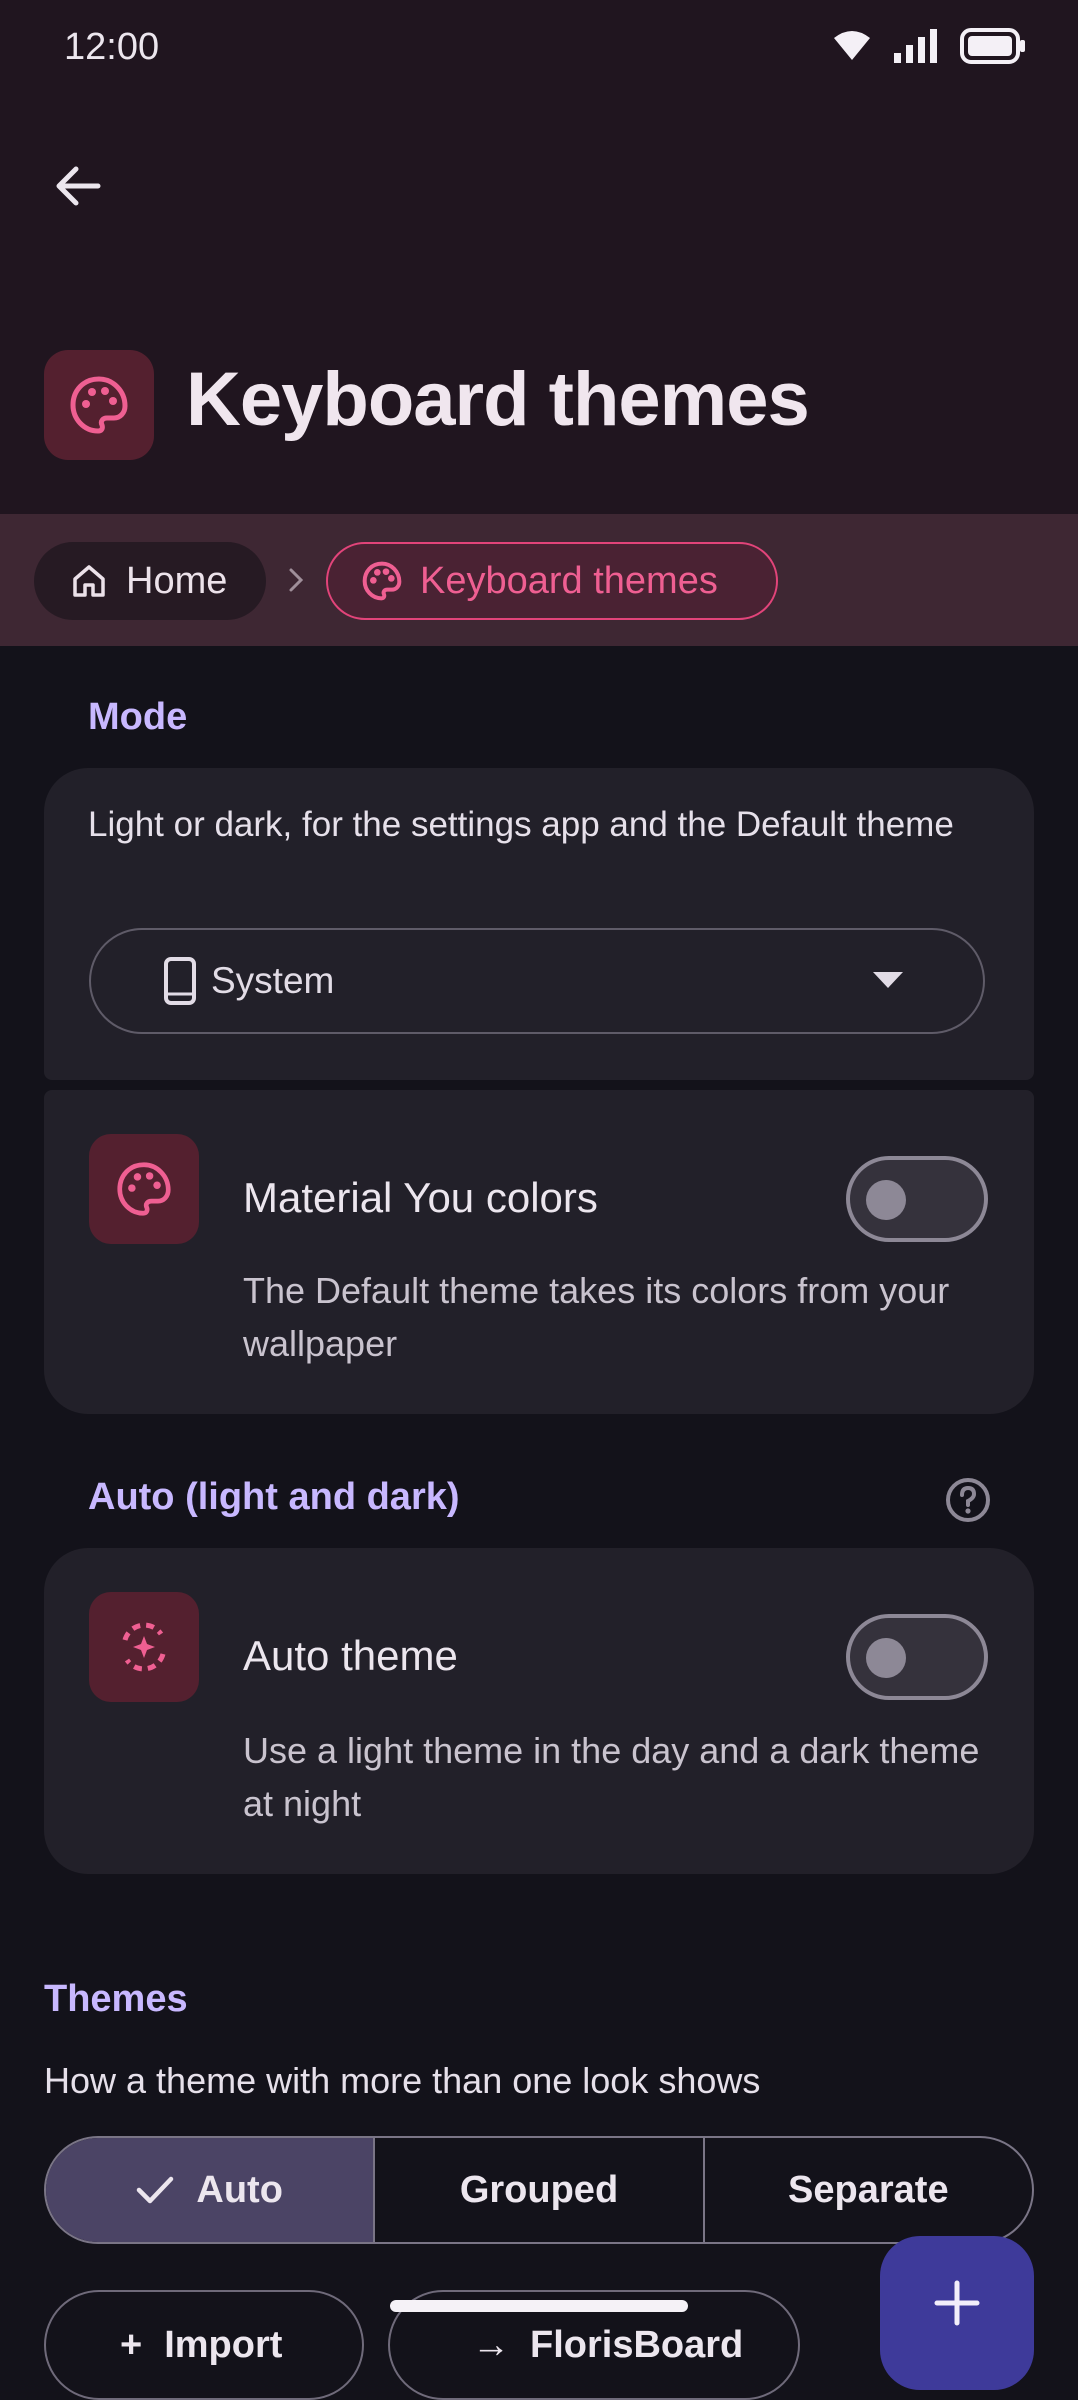 The image size is (1078, 2400). I want to click on section-themes-label: Themes, so click(116, 1999).